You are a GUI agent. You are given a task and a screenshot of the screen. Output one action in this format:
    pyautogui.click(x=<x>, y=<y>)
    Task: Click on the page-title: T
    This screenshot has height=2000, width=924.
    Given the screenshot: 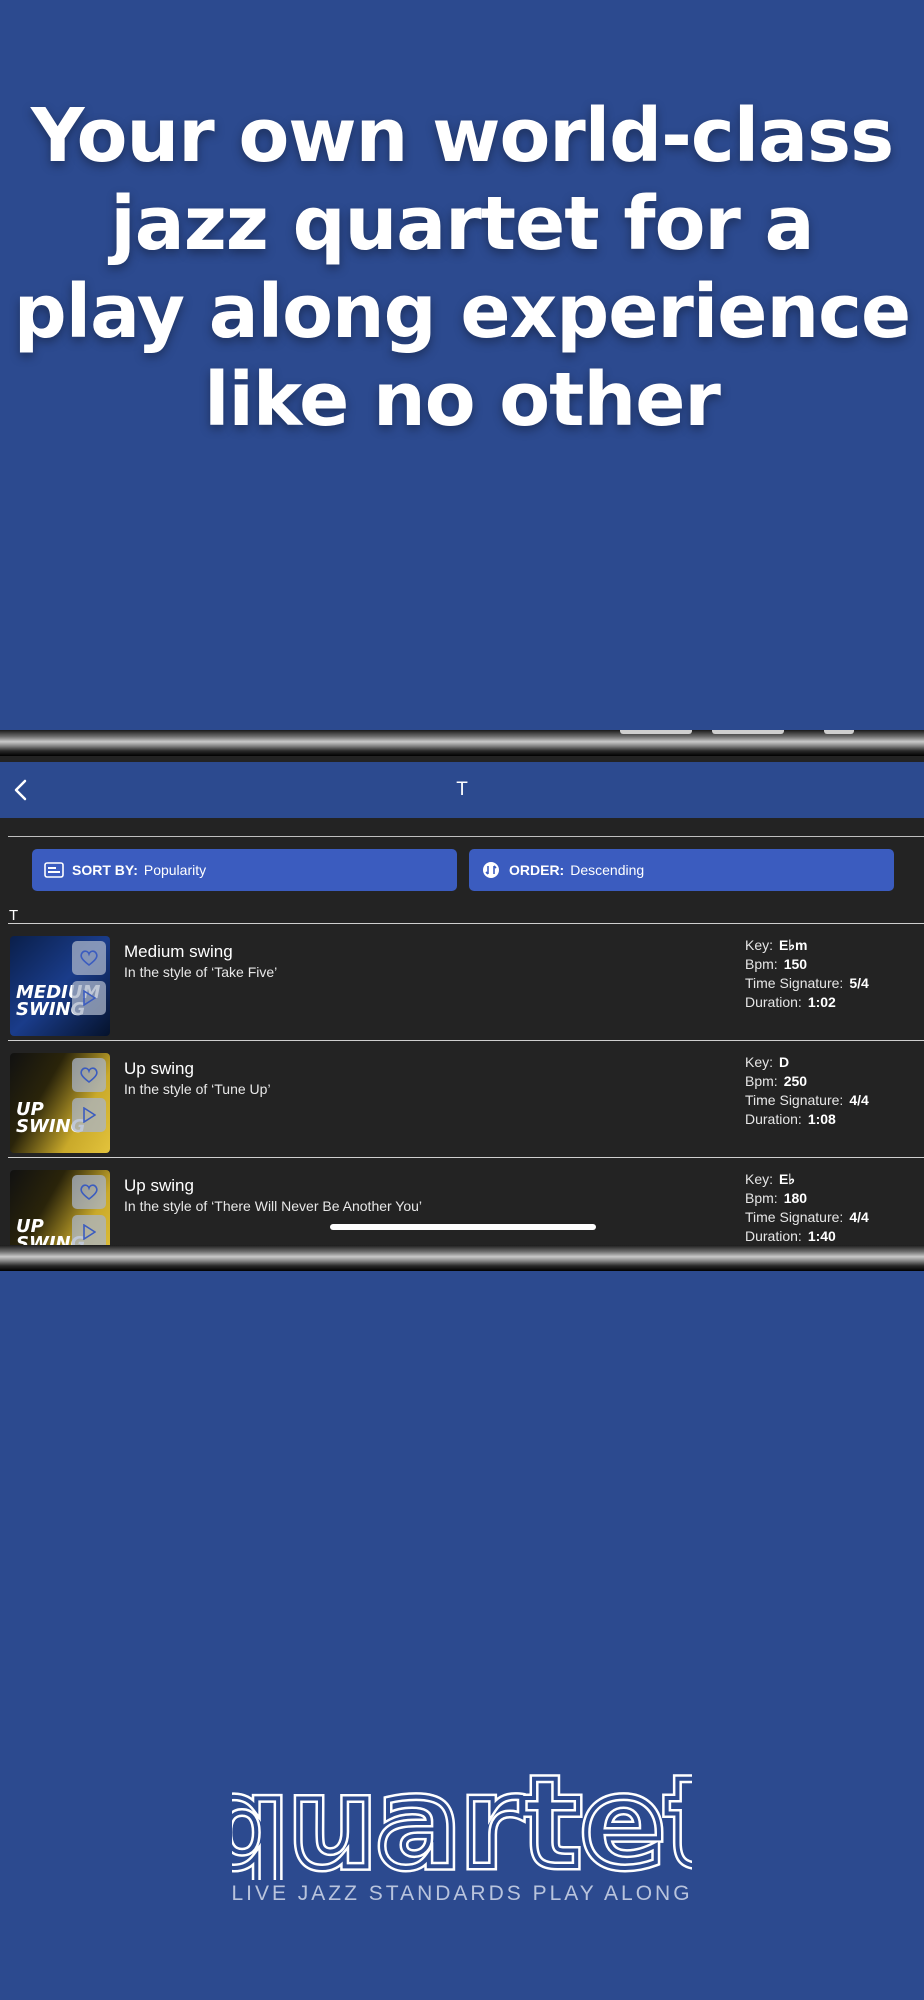 What is the action you would take?
    pyautogui.click(x=462, y=789)
    